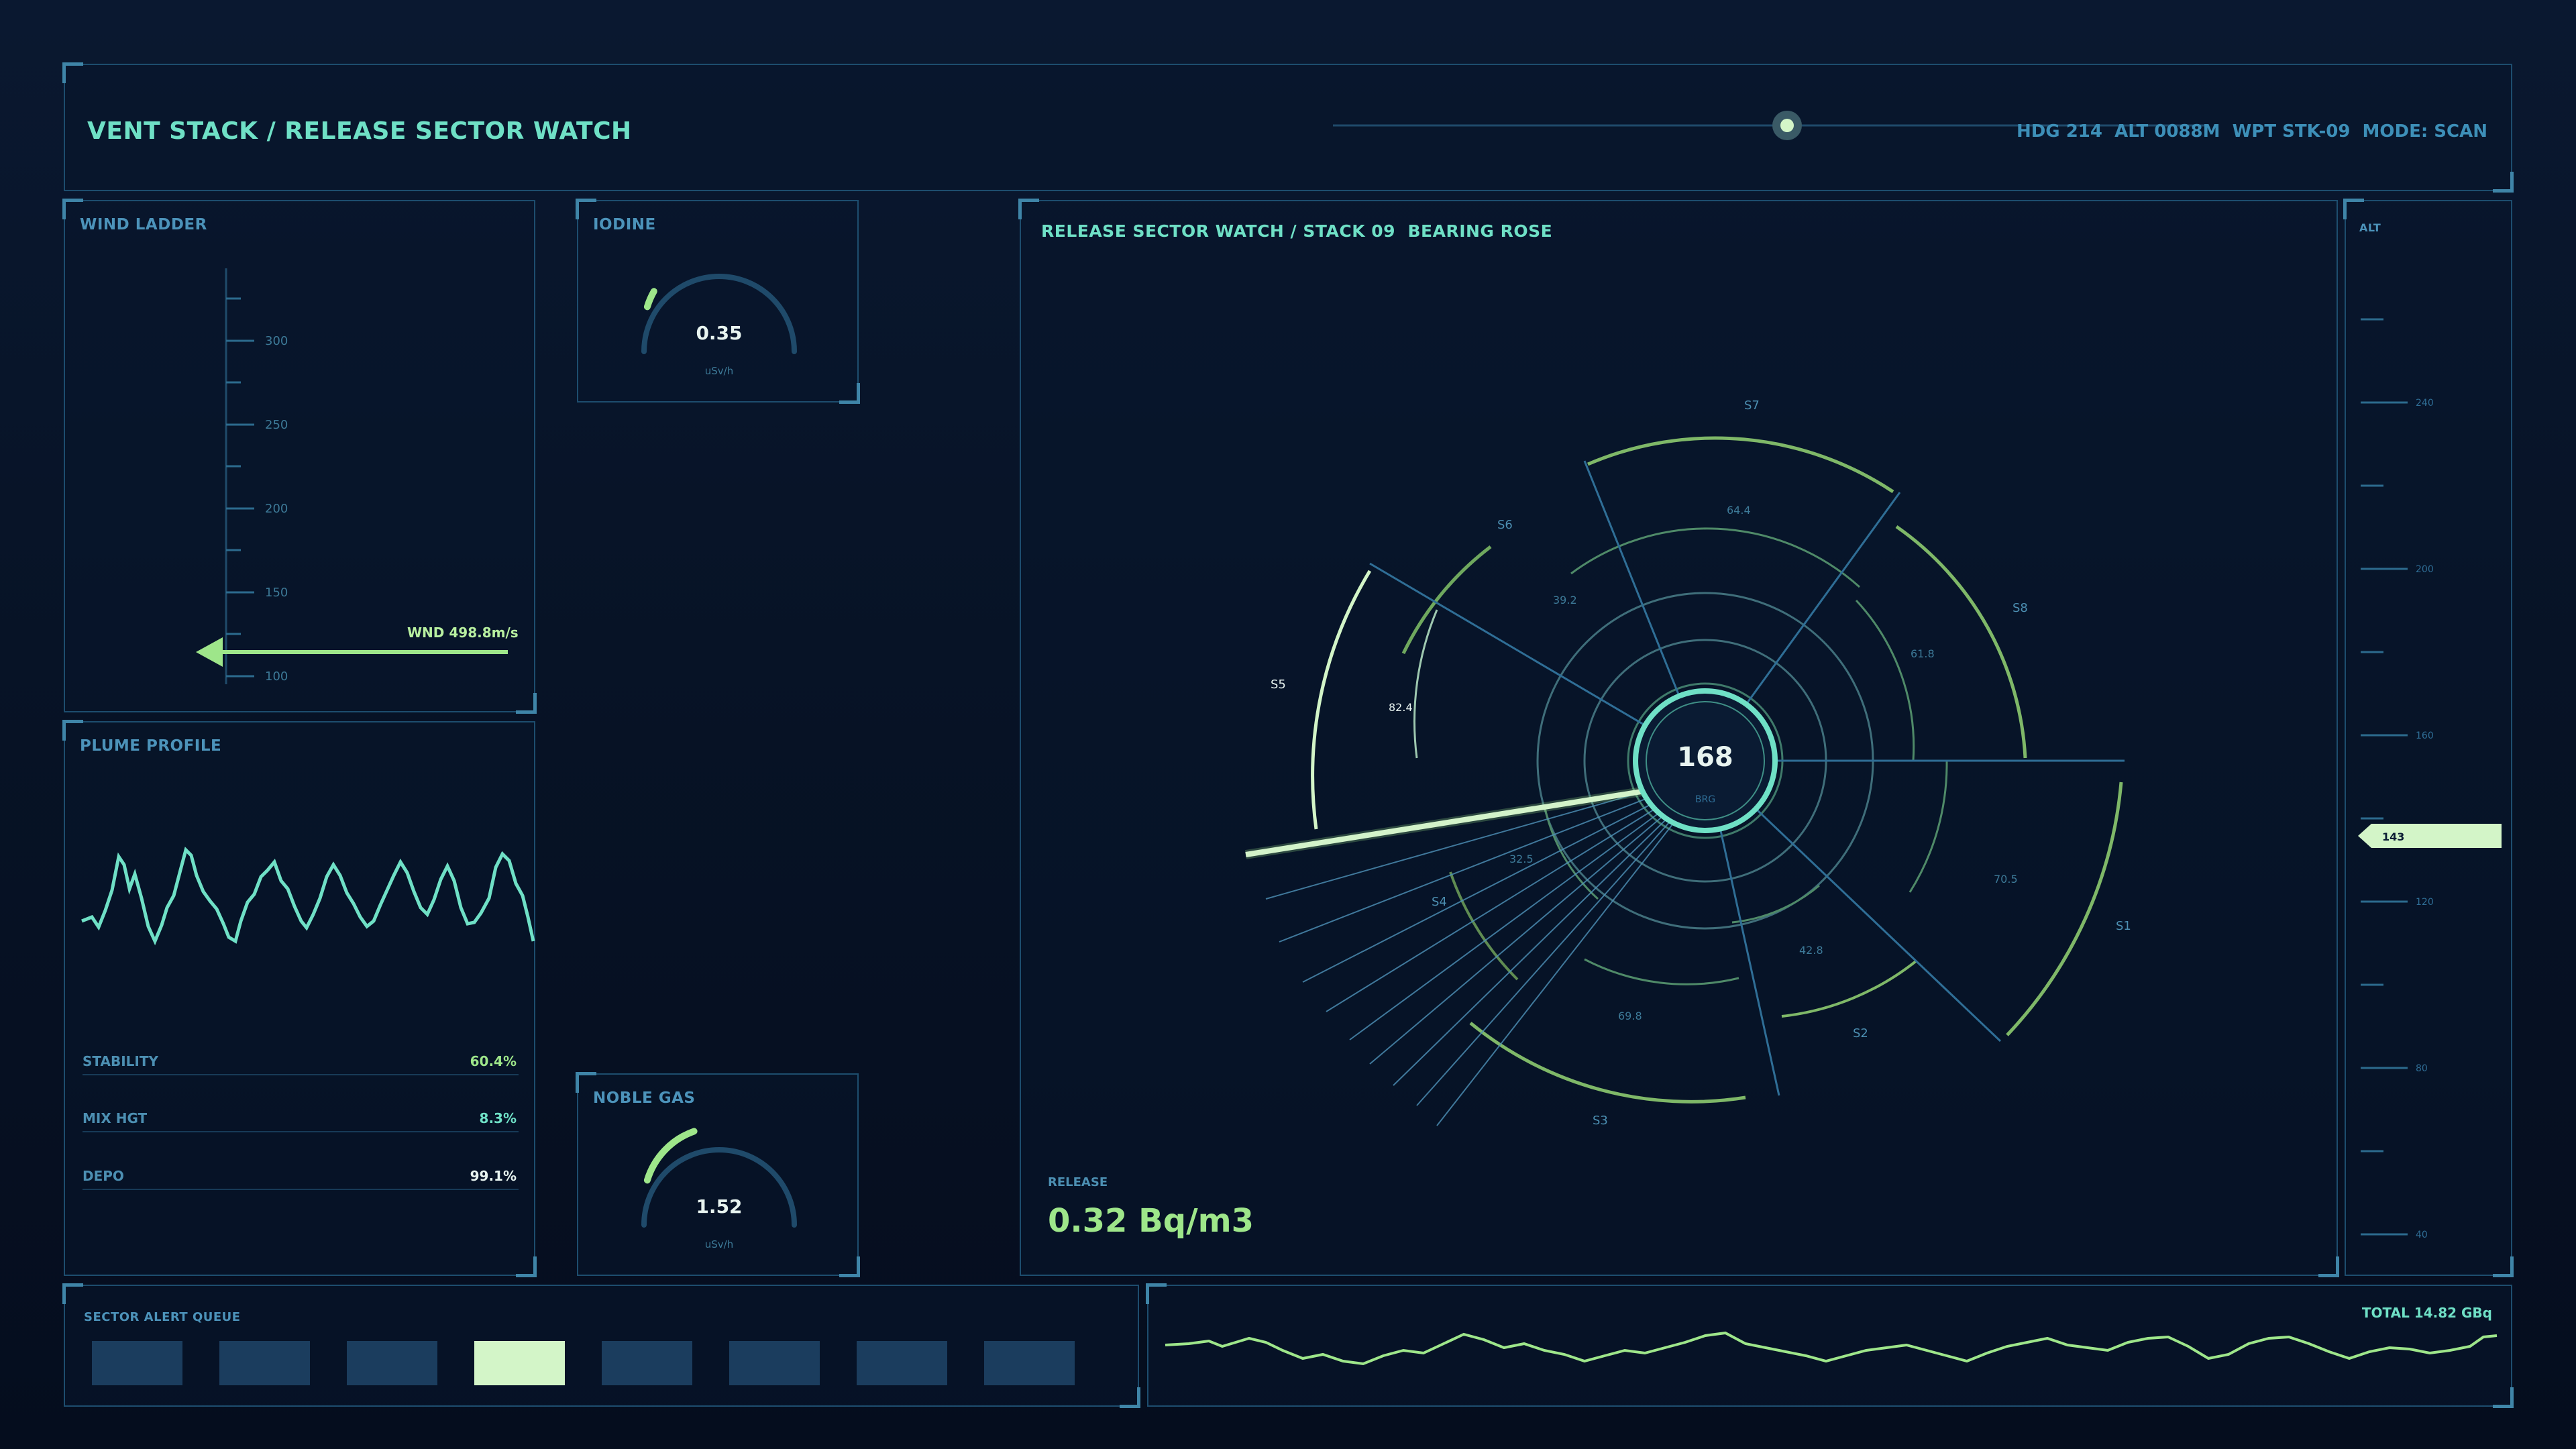 The image size is (2576, 1449). What do you see at coordinates (1740, 465) in the screenshot?
I see `sector-arc-s7` at bounding box center [1740, 465].